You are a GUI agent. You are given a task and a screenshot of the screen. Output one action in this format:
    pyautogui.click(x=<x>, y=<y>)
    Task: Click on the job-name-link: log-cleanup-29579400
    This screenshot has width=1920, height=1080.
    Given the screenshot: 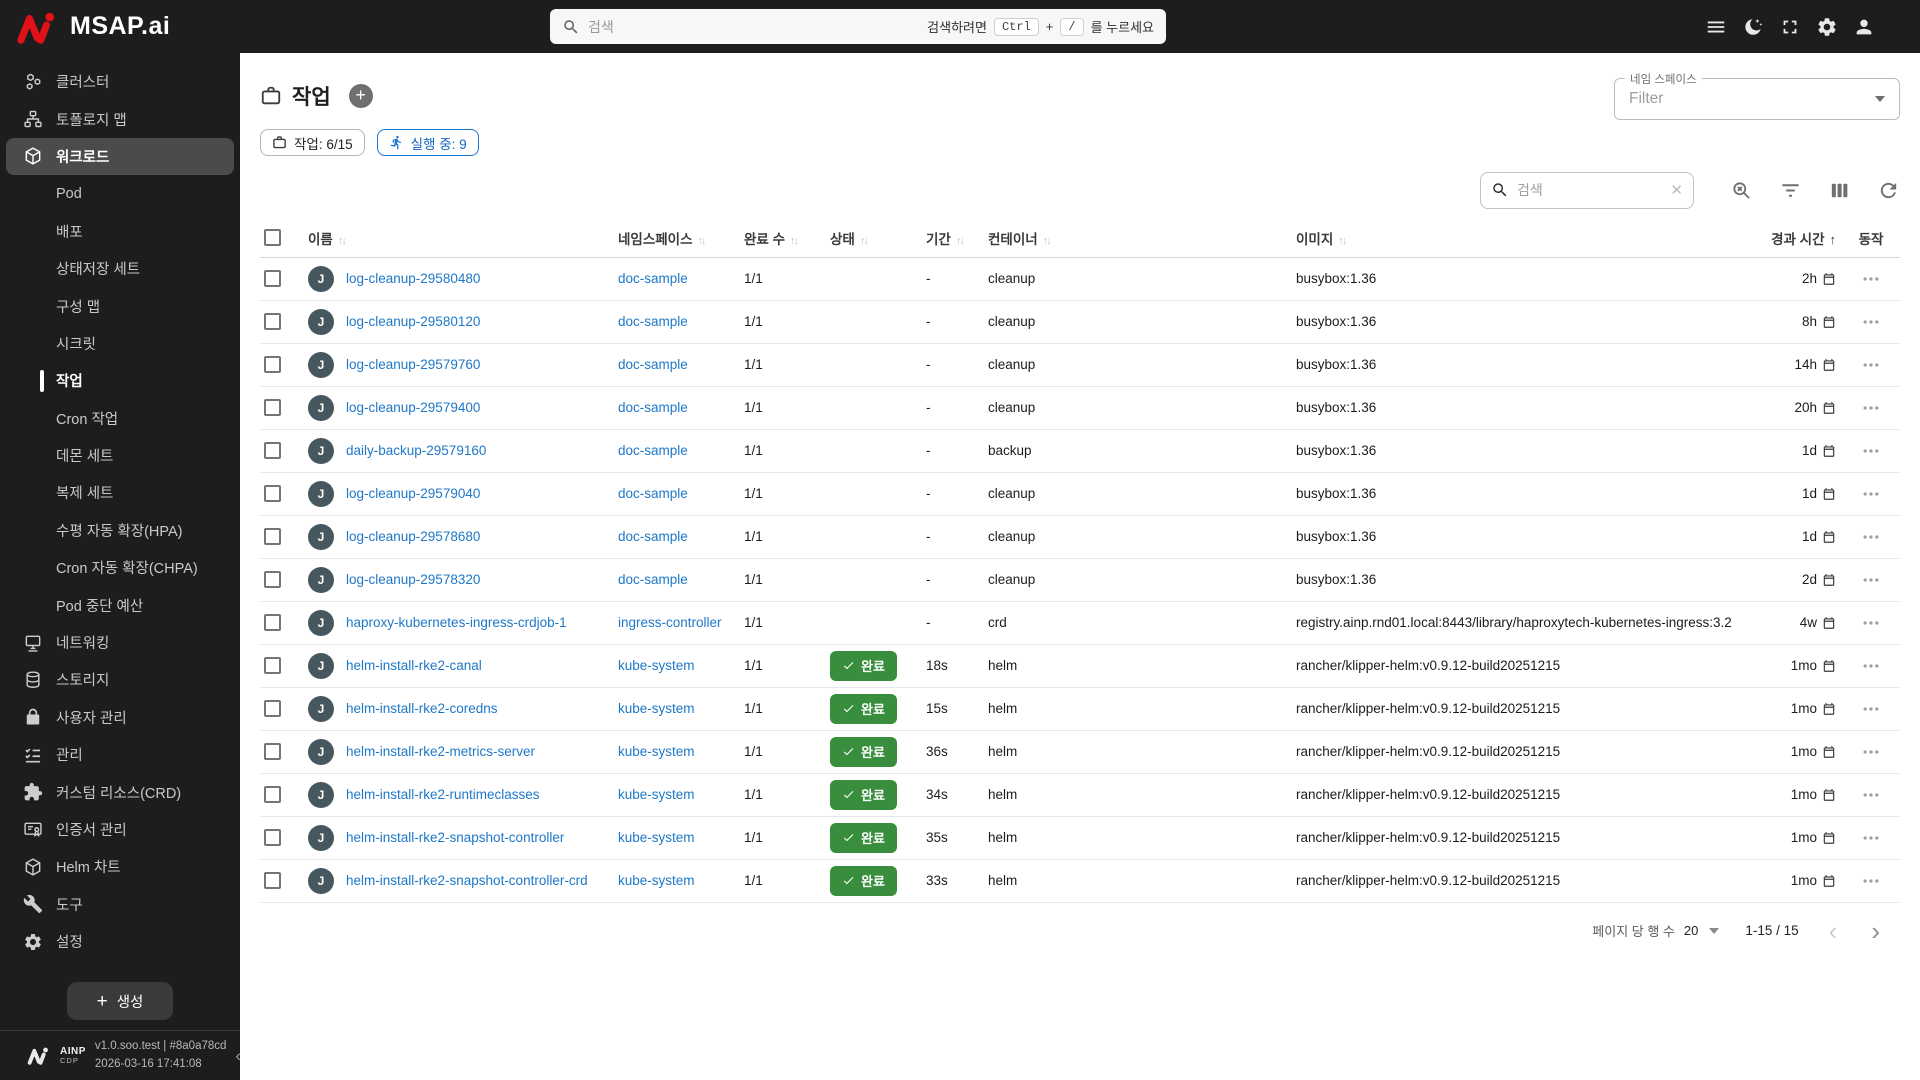 What is the action you would take?
    pyautogui.click(x=413, y=407)
    